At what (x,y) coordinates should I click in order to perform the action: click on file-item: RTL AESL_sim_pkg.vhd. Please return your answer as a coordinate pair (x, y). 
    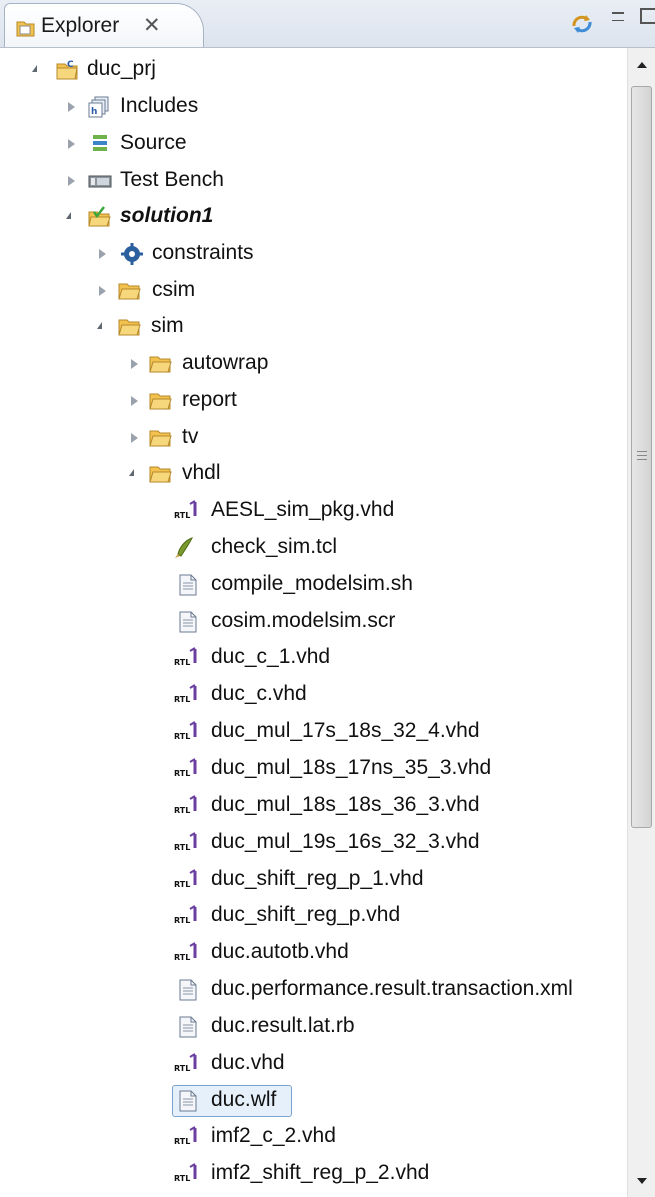
    Looking at the image, I should click on (313, 511).